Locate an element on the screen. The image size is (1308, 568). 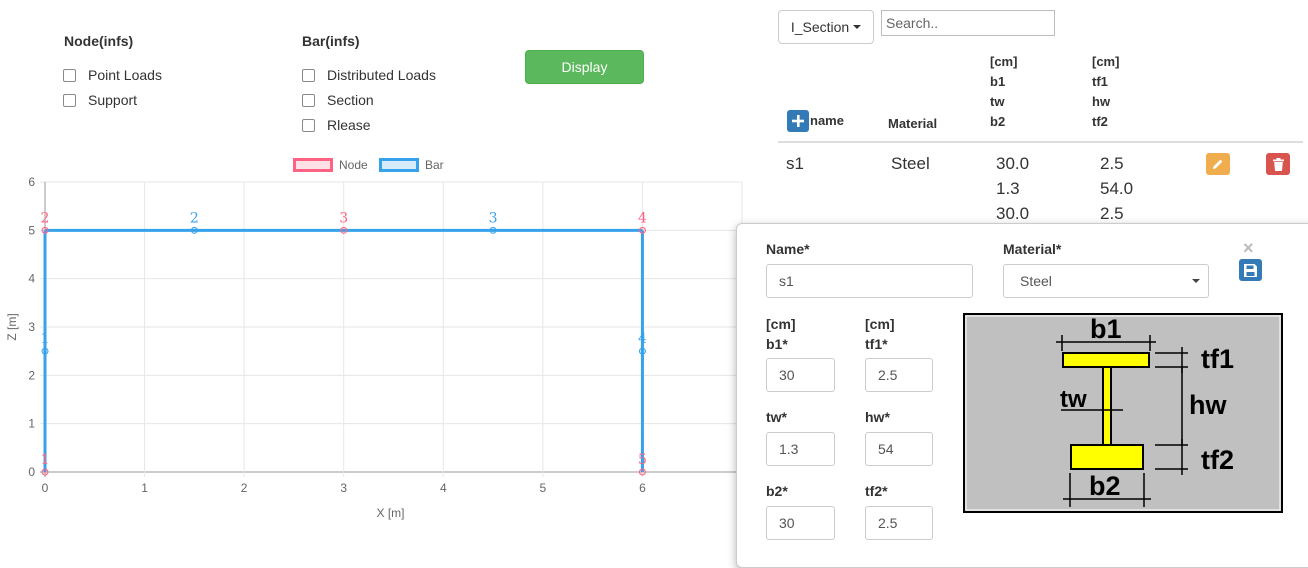
header-tf2: tf2 is located at coordinates (1100, 121).